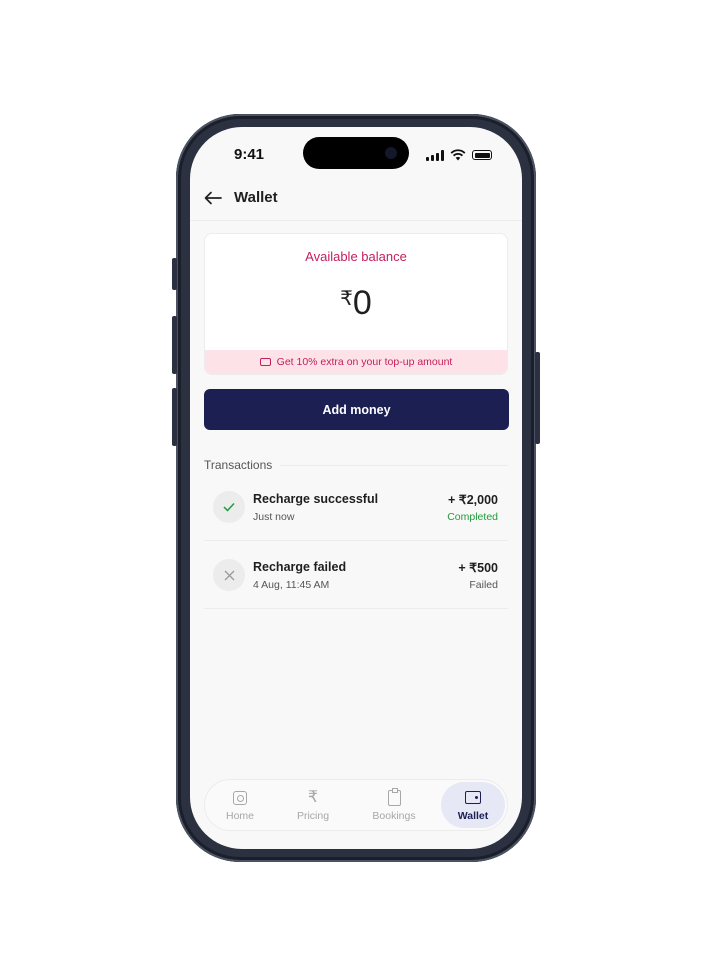 The width and height of the screenshot is (712, 976). What do you see at coordinates (537, 398) in the screenshot?
I see `power-button` at bounding box center [537, 398].